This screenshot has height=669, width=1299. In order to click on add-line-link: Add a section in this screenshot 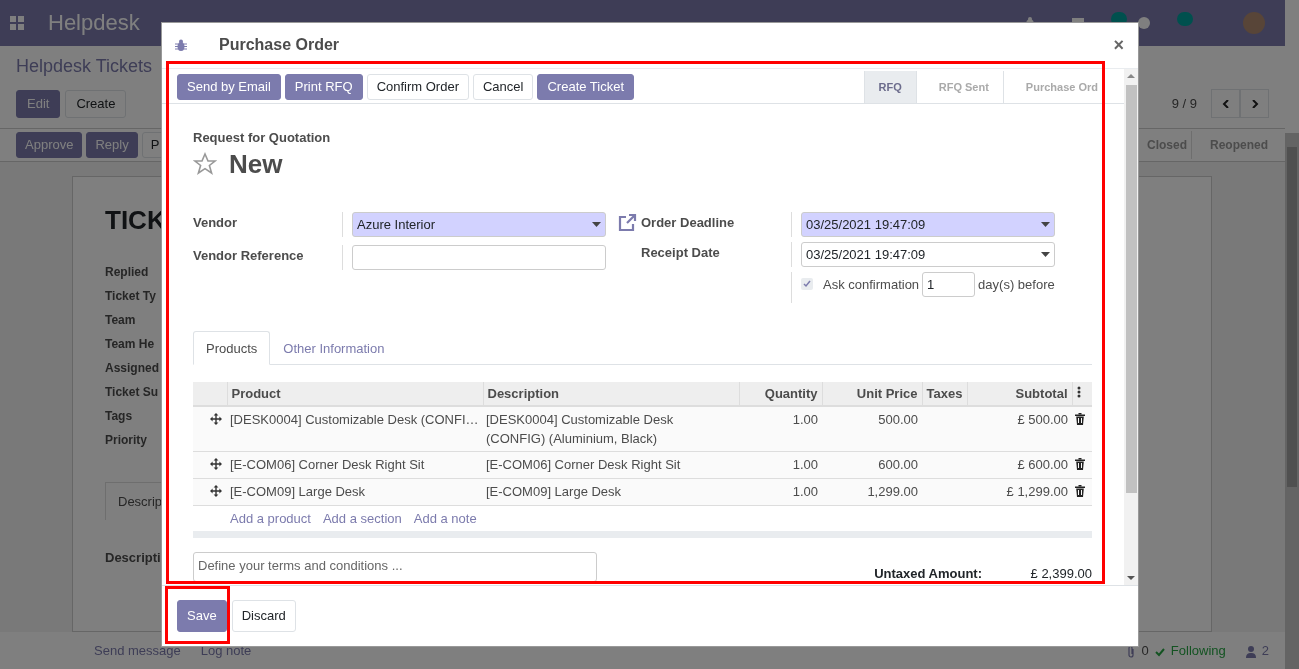, I will do `click(362, 518)`.